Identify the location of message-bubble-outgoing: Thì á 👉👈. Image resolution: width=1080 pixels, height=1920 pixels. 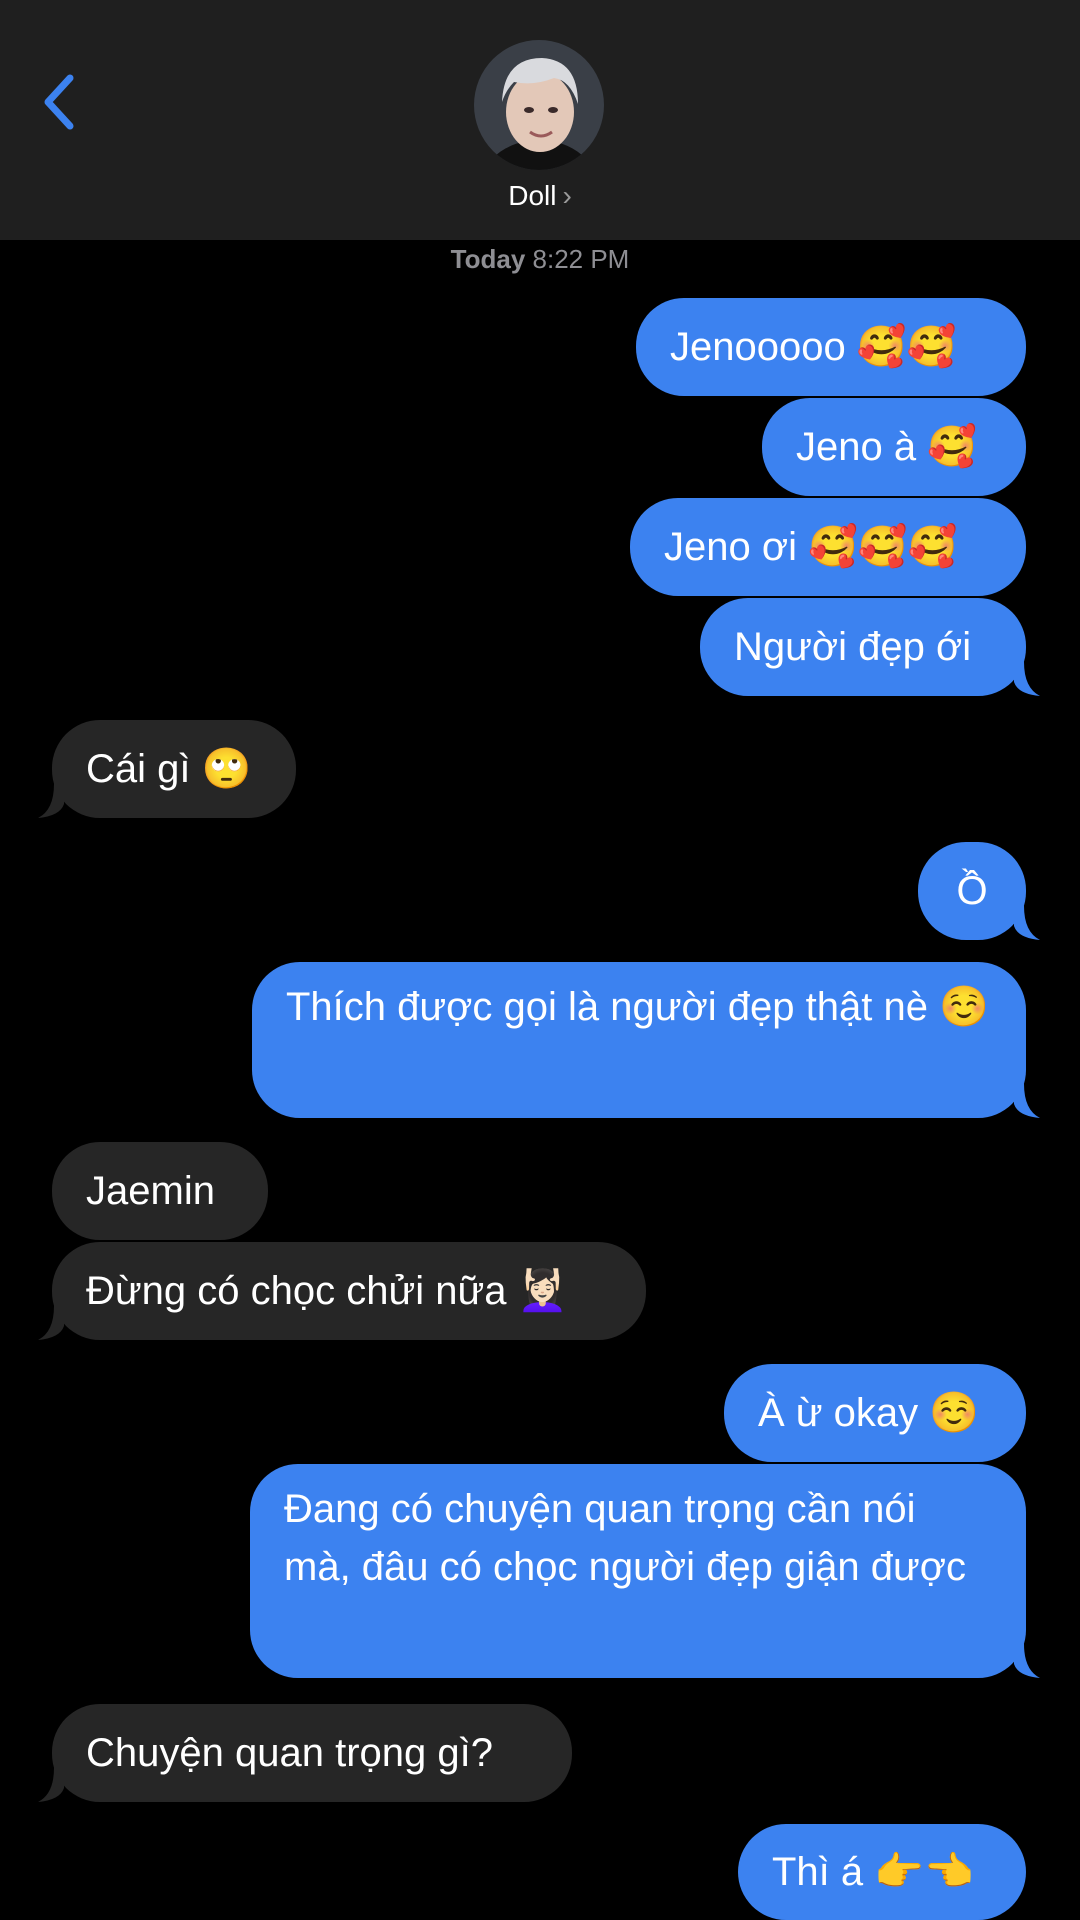
(882, 1872).